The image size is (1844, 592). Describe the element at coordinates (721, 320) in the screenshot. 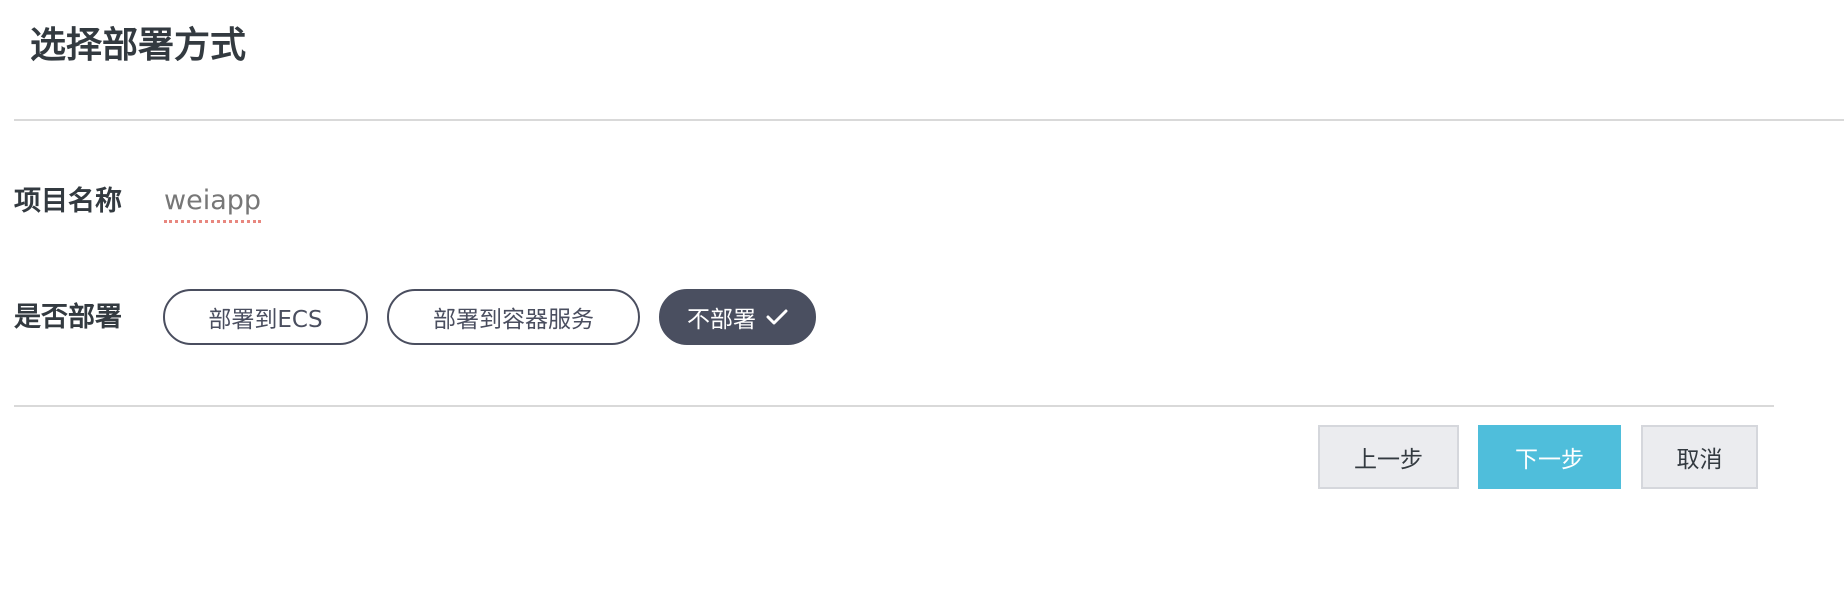

I see `deploy-option-no-deploy-label: 不部署` at that location.